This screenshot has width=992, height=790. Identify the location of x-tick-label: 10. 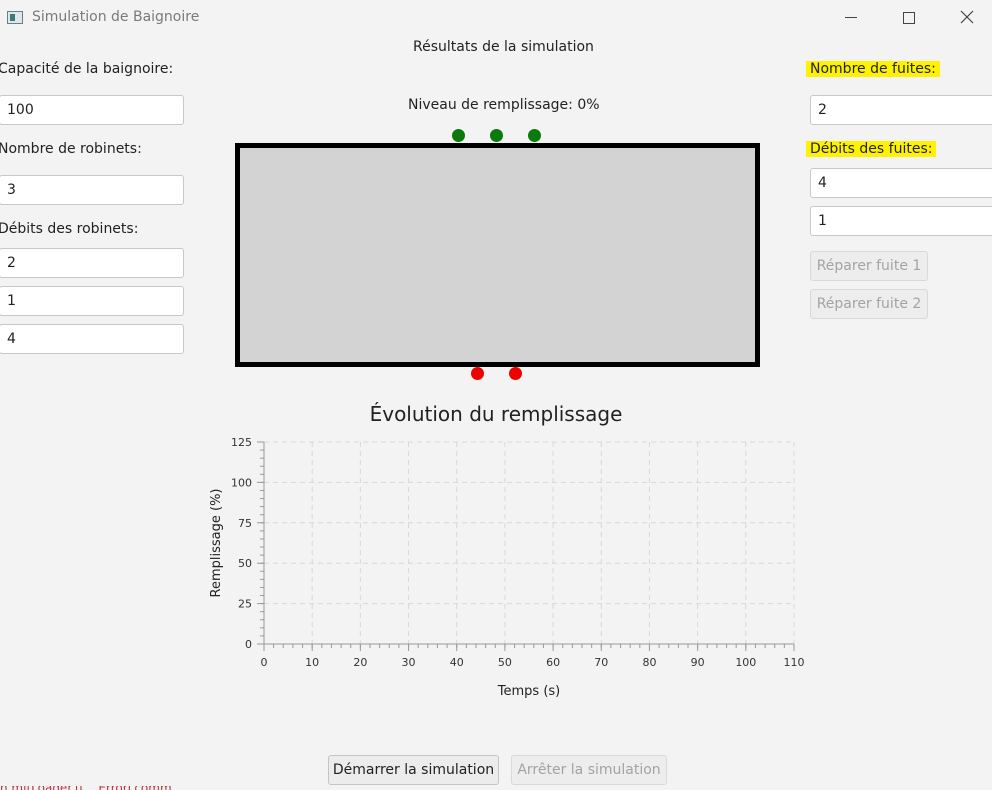
(312, 662).